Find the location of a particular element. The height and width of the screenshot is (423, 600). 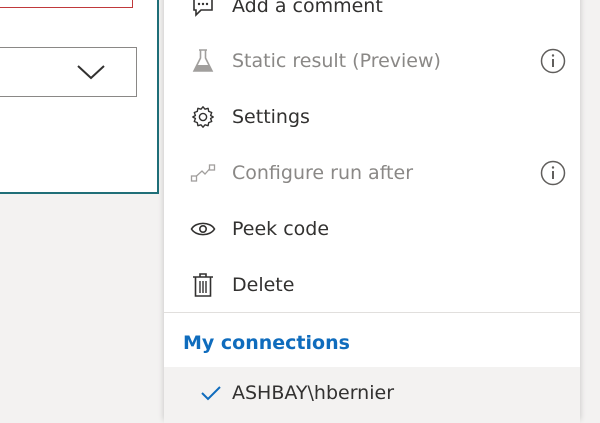

run-after-icon is located at coordinates (203, 173).